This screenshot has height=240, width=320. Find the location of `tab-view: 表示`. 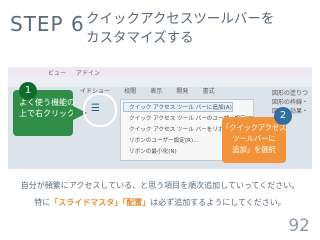

tab-view: 表示 is located at coordinates (156, 91).